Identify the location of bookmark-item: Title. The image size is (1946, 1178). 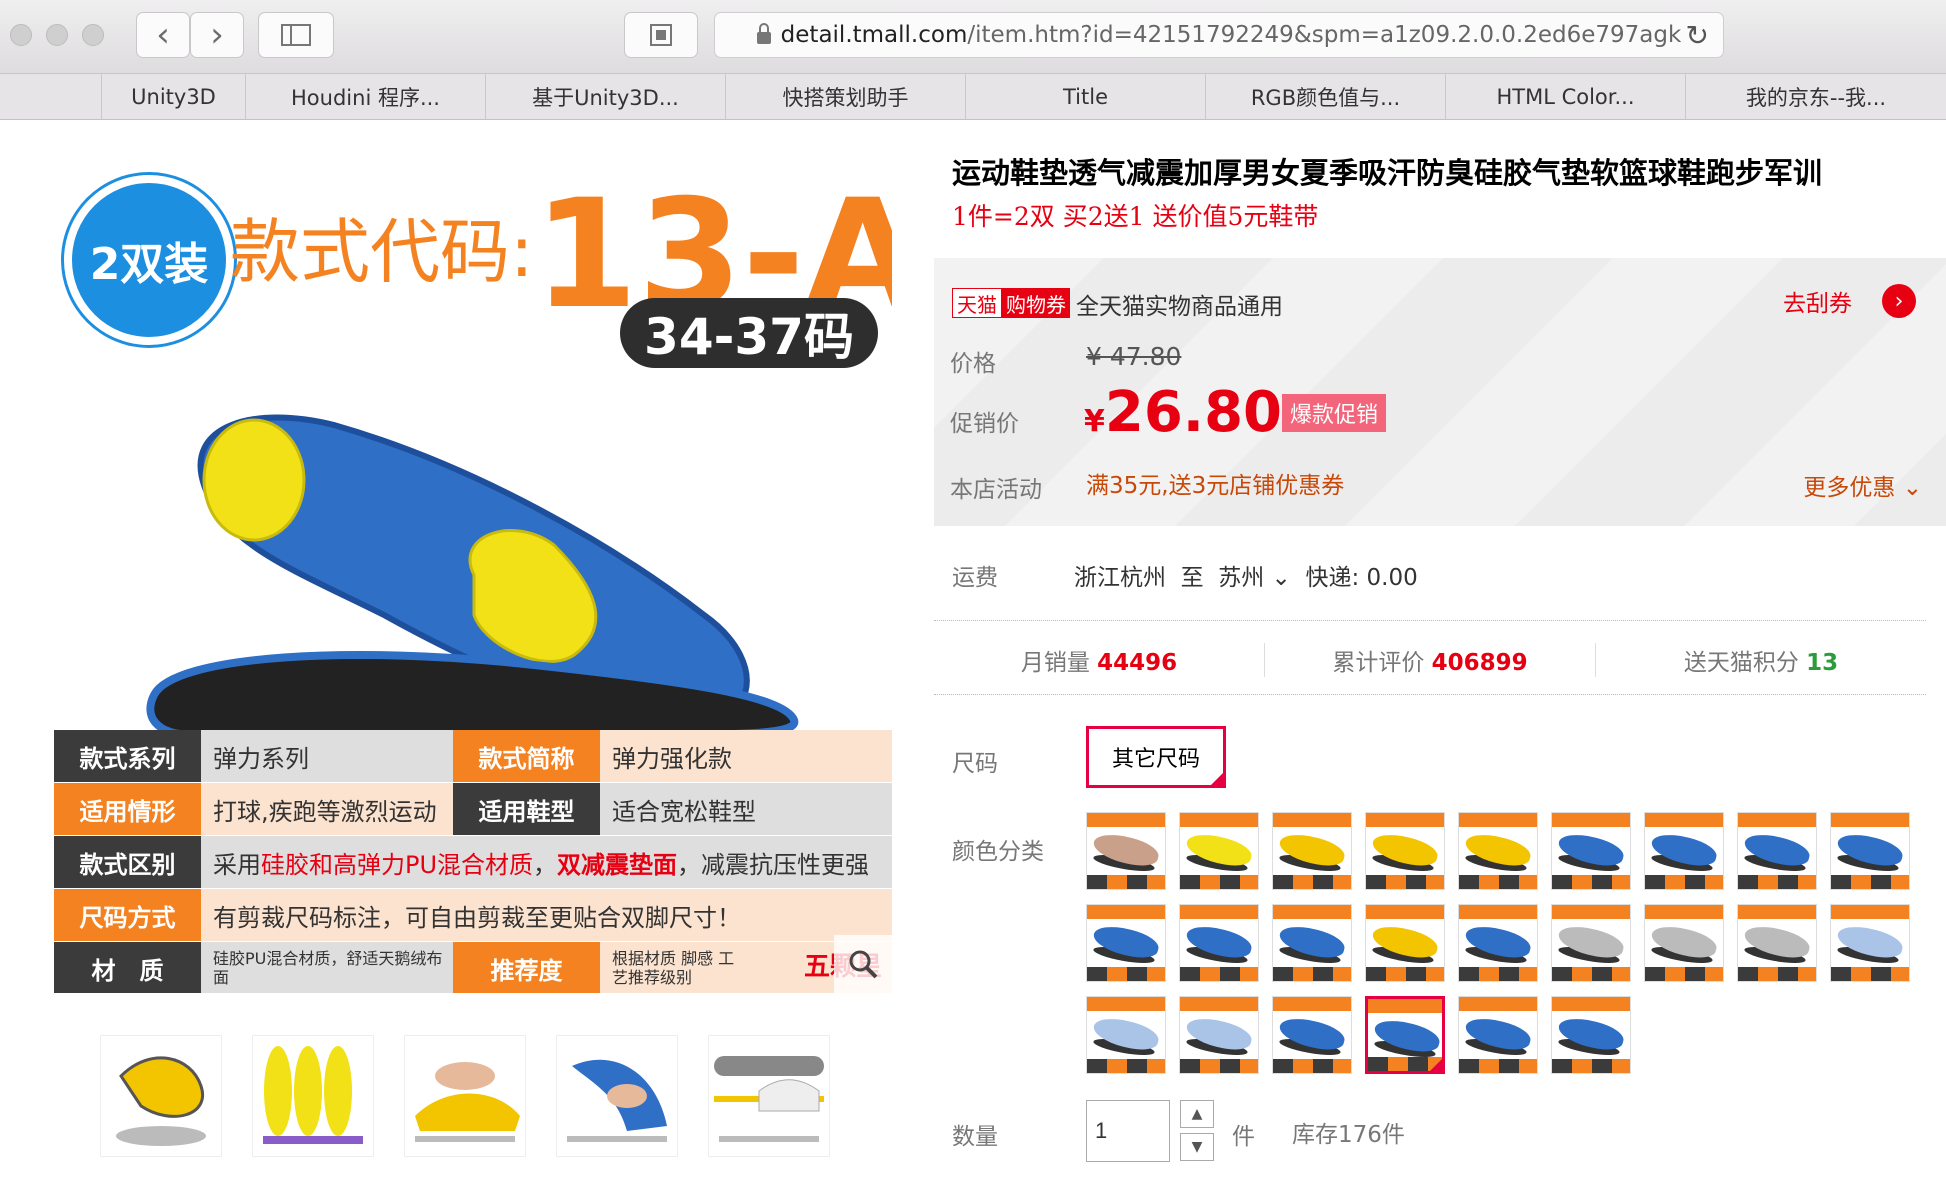
(1086, 97).